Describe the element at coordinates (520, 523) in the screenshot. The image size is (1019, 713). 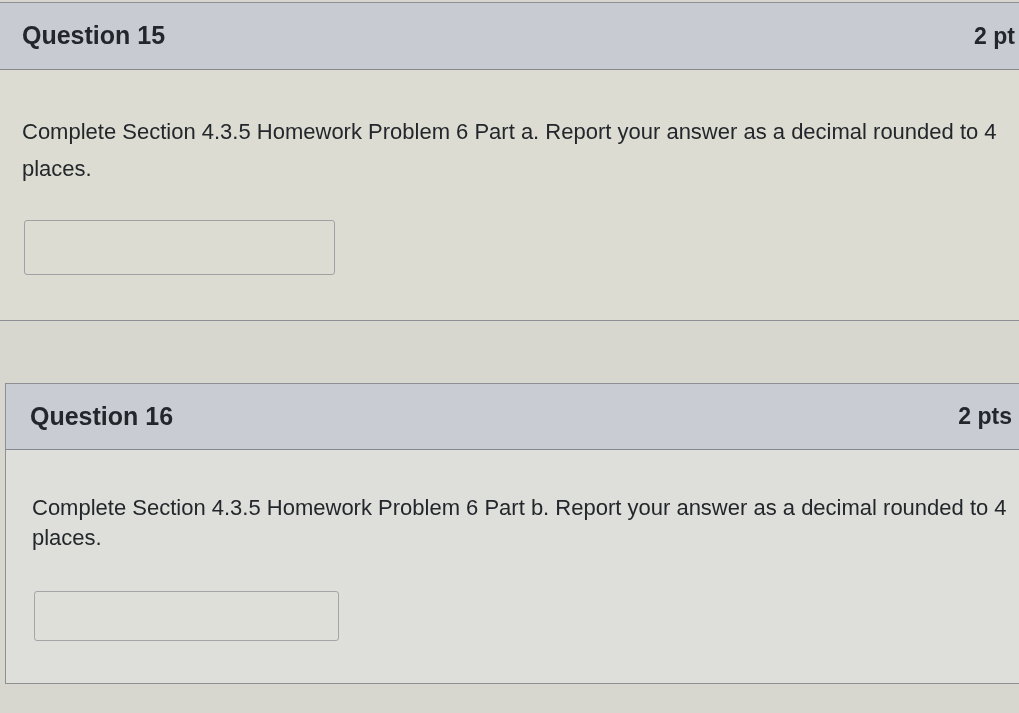
I see `question-text: Complete Section 4.3.5 Homework Problem 6 Part b. Report your answer as a decimal rounded to 4 places.` at that location.